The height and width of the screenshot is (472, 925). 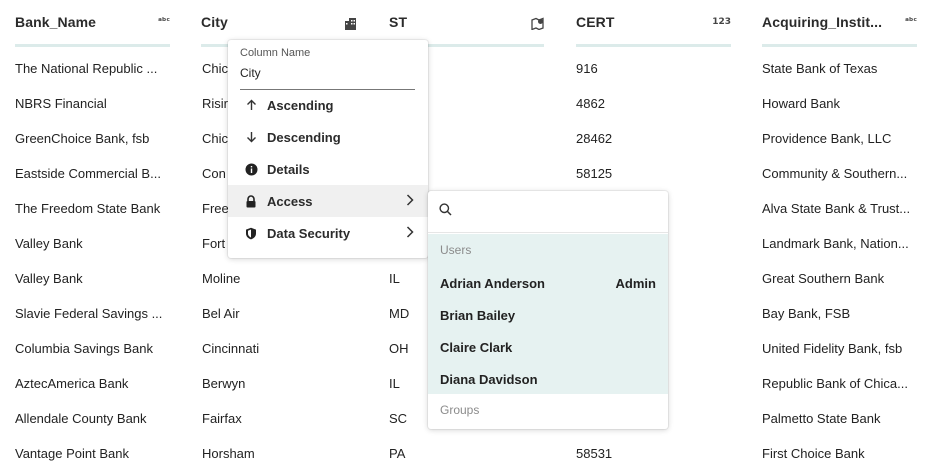 What do you see at coordinates (328, 169) in the screenshot?
I see `menu-item-details: Details` at bounding box center [328, 169].